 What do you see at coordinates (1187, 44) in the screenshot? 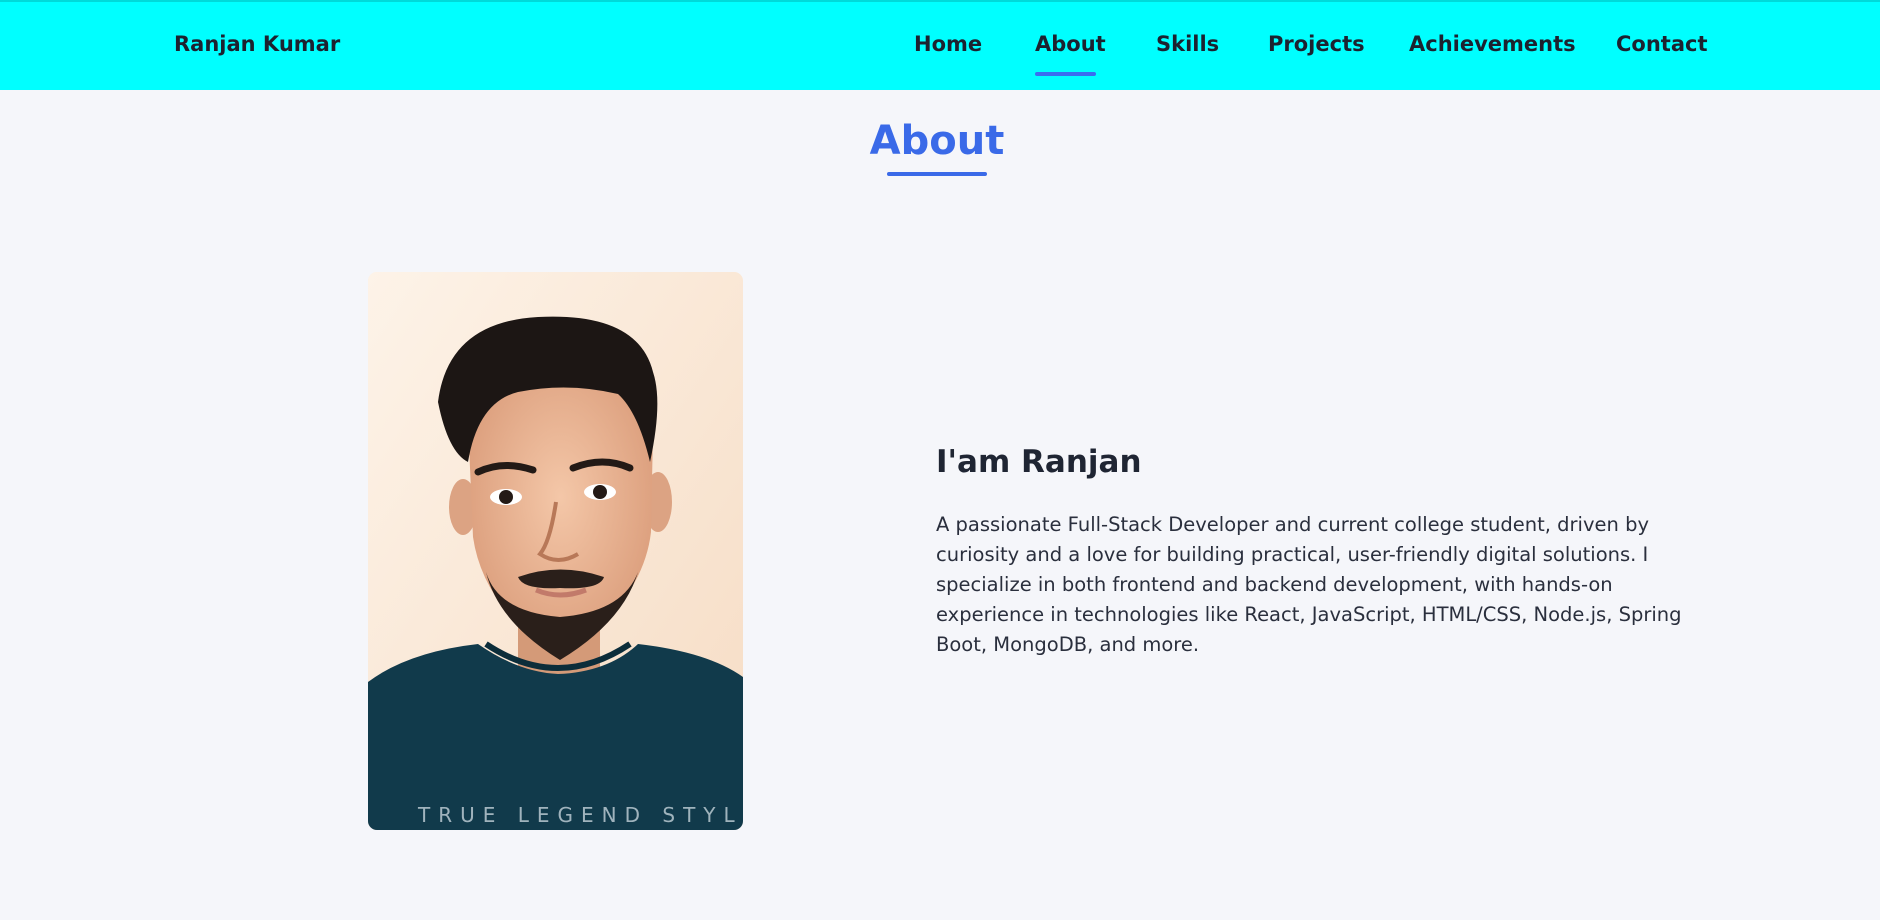
I see `nav-link-skills: Skills` at bounding box center [1187, 44].